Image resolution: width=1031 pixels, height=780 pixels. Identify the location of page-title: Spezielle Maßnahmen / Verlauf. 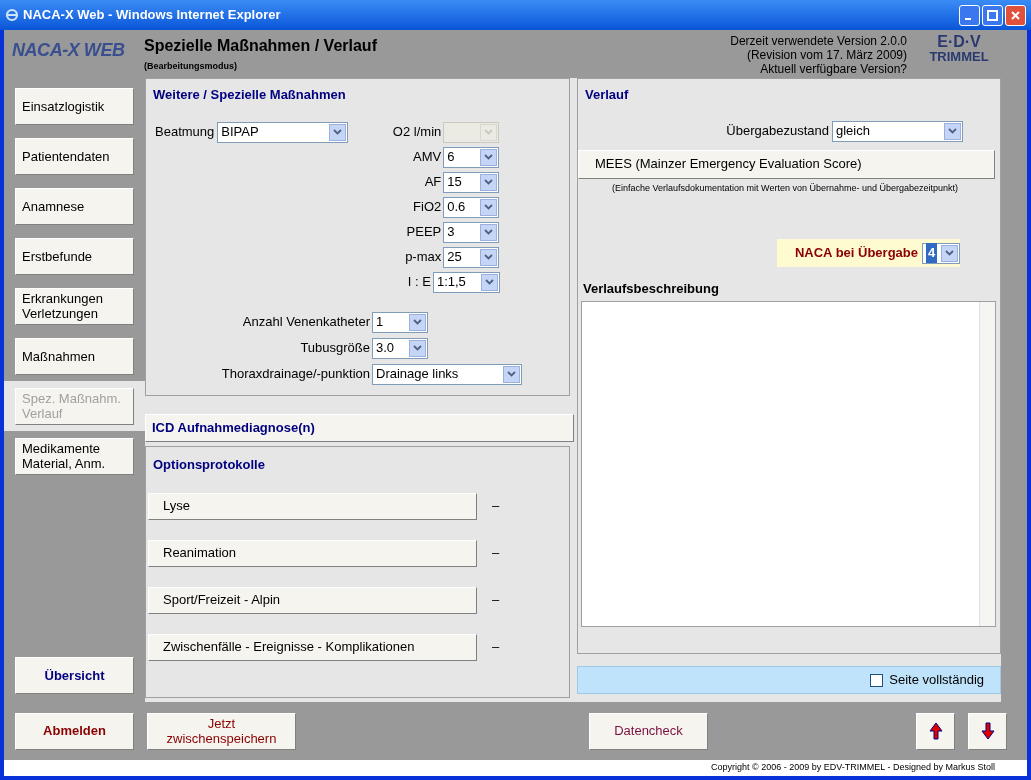
(260, 46).